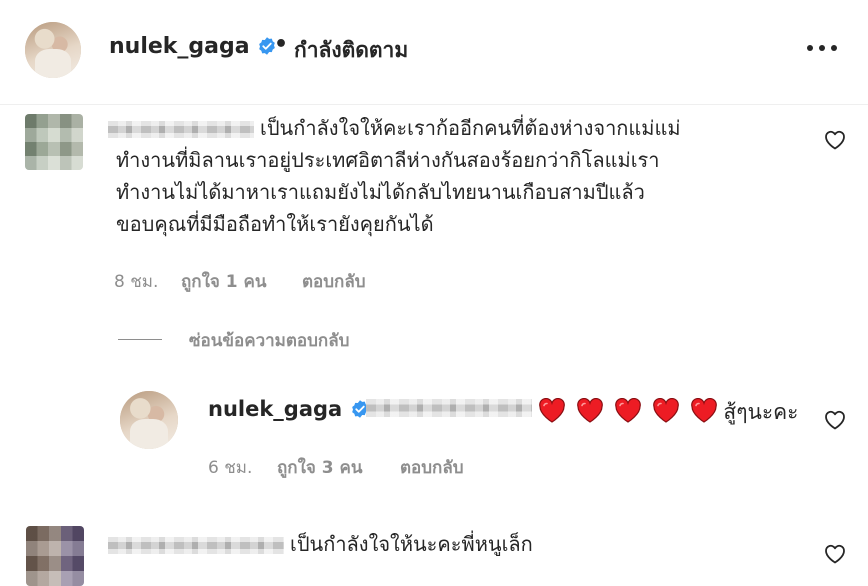 This screenshot has height=586, width=868. I want to click on reply-avatar, so click(149, 420).